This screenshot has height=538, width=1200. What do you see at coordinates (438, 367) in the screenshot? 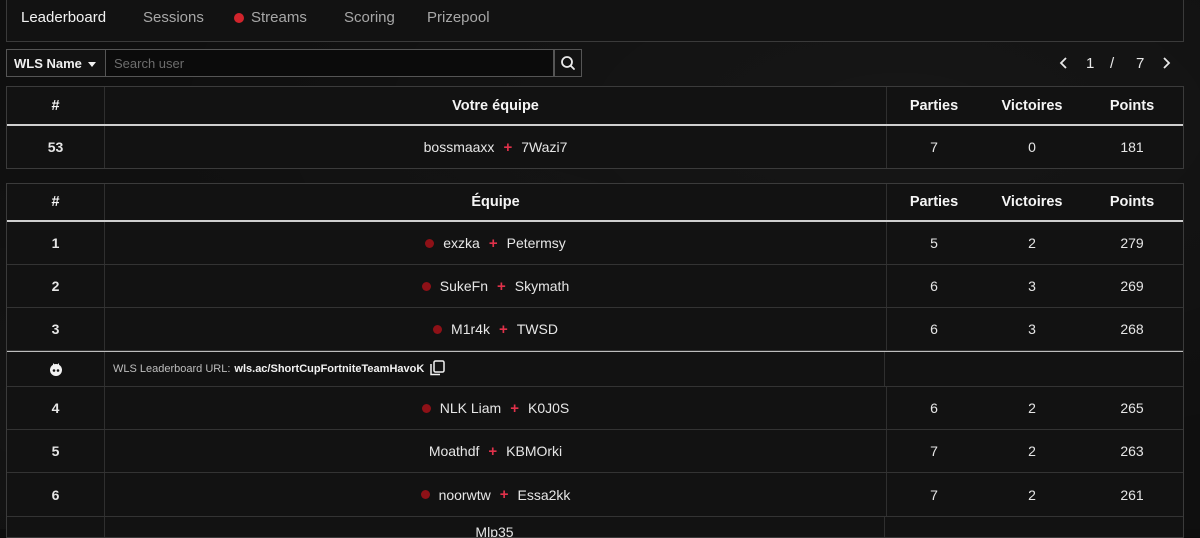
I see `copy-icon` at bounding box center [438, 367].